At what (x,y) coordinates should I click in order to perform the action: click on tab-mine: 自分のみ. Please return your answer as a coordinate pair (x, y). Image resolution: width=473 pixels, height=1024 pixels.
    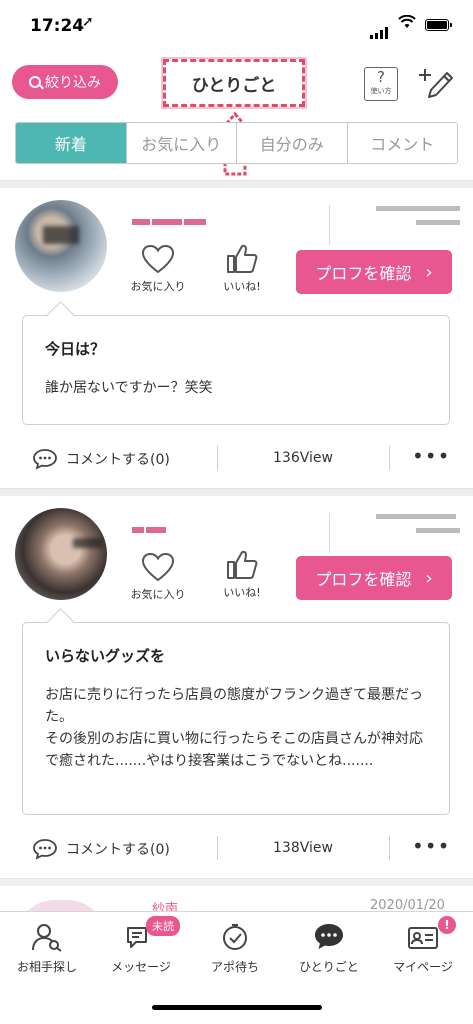
    Looking at the image, I should click on (292, 143).